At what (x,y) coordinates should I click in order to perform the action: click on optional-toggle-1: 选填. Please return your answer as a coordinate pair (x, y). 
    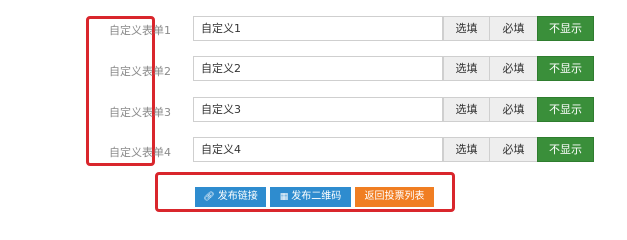
    Looking at the image, I should click on (466, 28).